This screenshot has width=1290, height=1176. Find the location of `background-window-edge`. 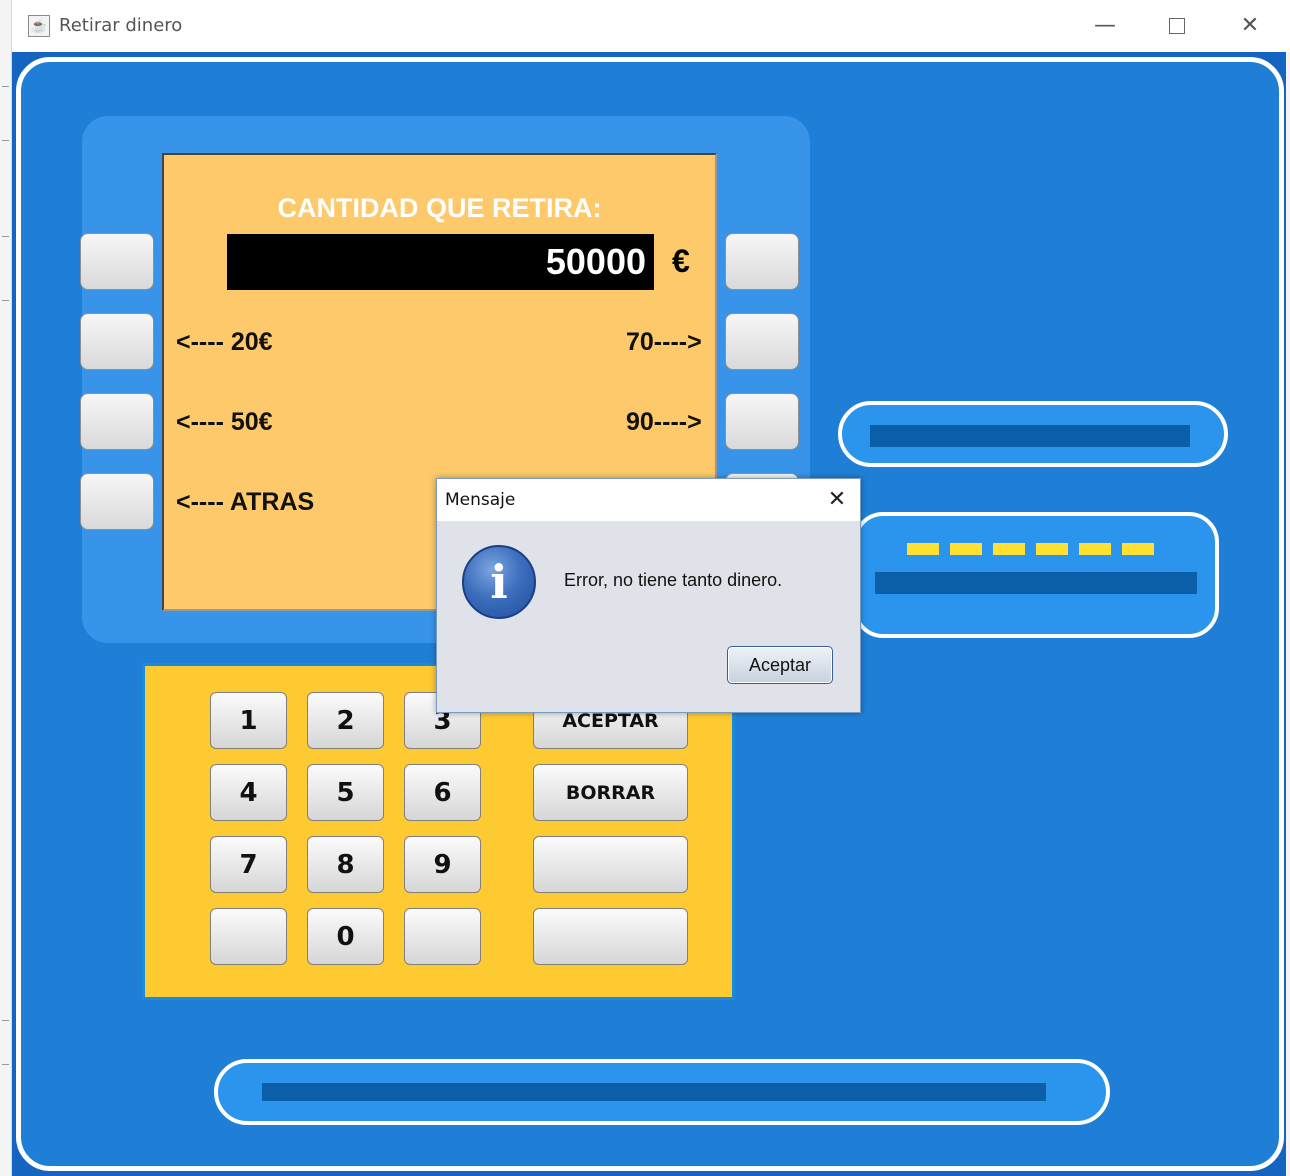

background-window-edge is located at coordinates (6, 588).